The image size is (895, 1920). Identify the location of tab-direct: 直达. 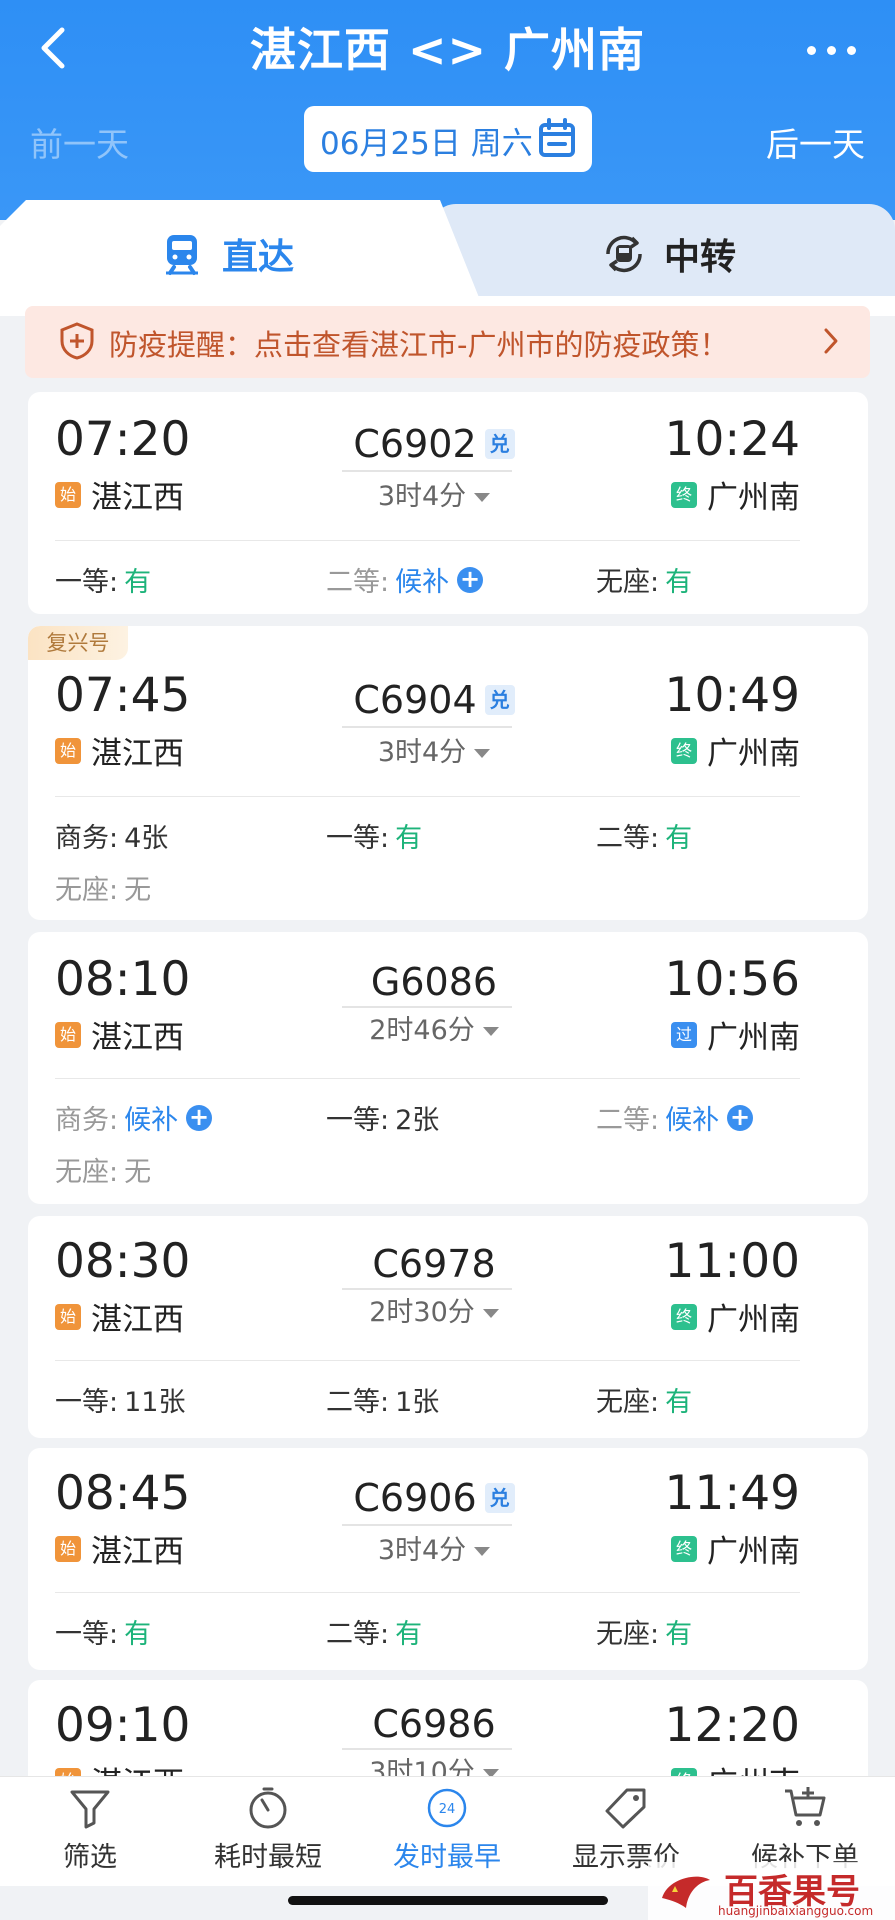
(227, 254).